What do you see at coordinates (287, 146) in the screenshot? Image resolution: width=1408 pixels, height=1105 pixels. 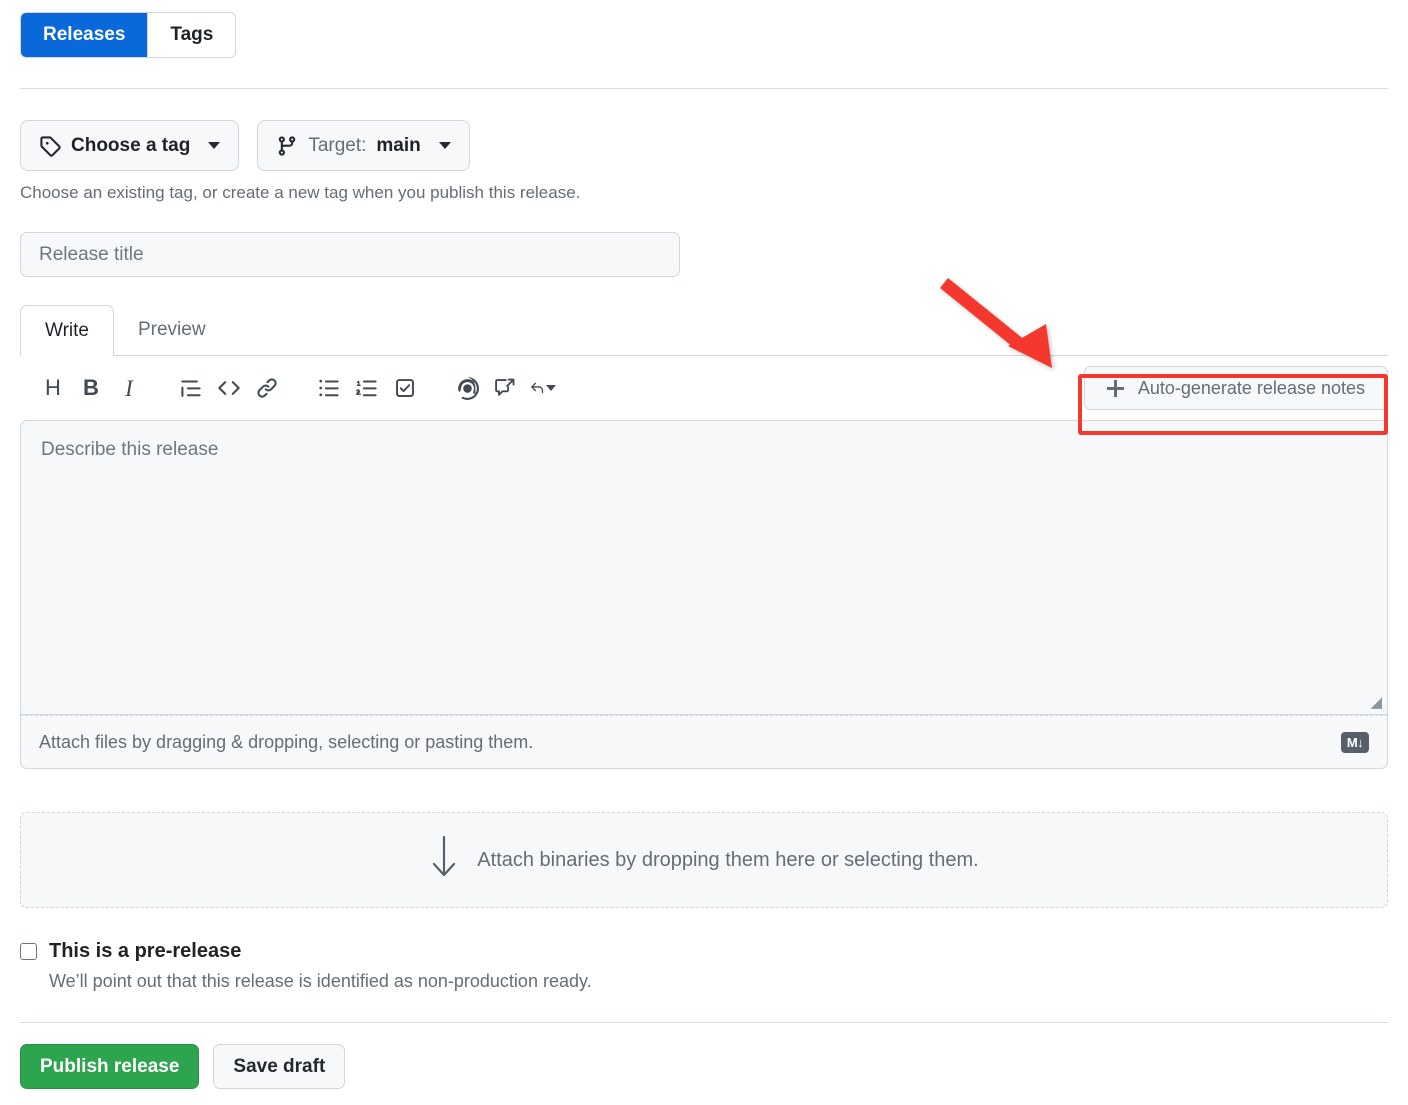 I see `git-branch-icon` at bounding box center [287, 146].